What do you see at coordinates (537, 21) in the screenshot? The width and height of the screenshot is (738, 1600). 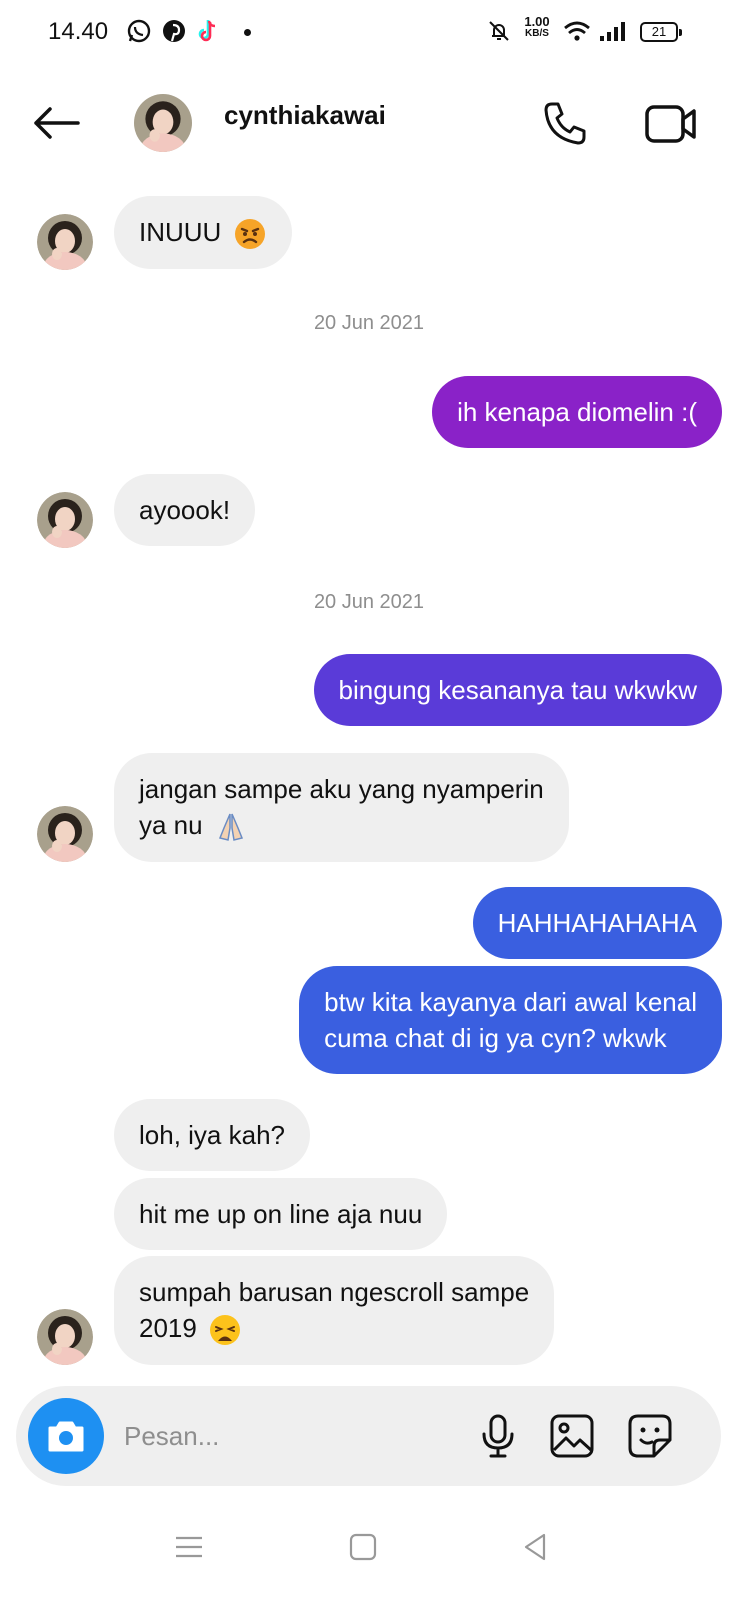 I see `net-speed-value: 1.00` at bounding box center [537, 21].